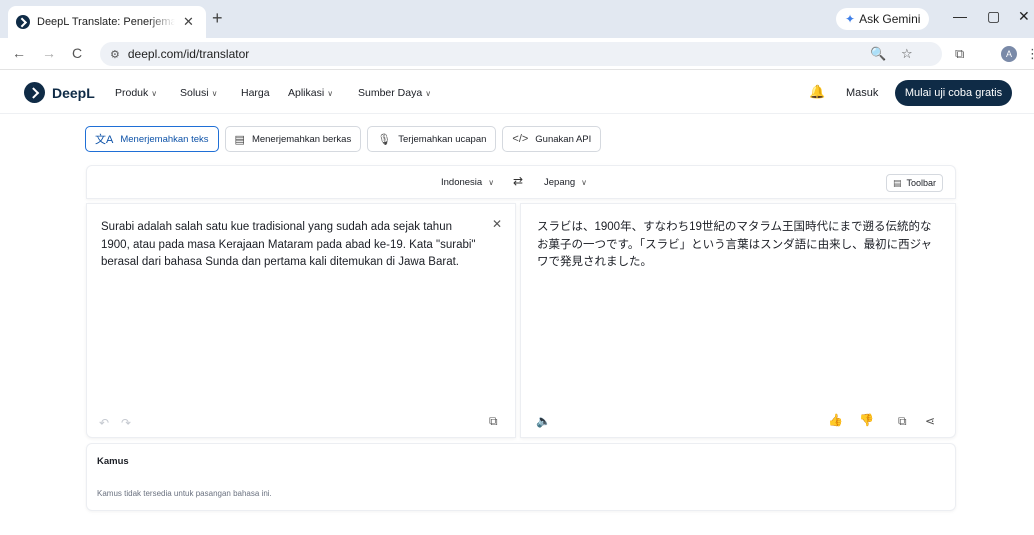 The image size is (1034, 535). I want to click on reload-icon: C, so click(77, 53).